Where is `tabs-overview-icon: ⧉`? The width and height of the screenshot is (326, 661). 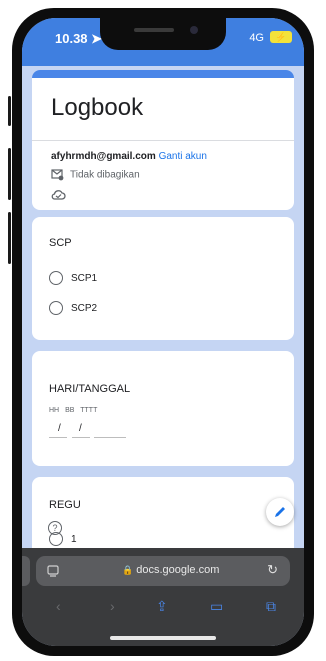 tabs-overview-icon: ⧉ is located at coordinates (271, 606).